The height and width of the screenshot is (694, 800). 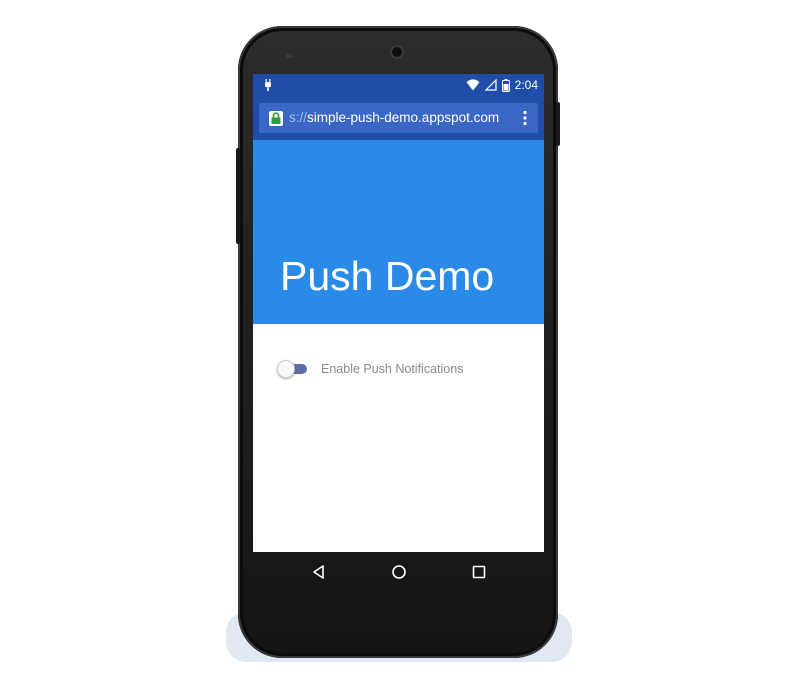 I want to click on switch-thumb, so click(x=286, y=369).